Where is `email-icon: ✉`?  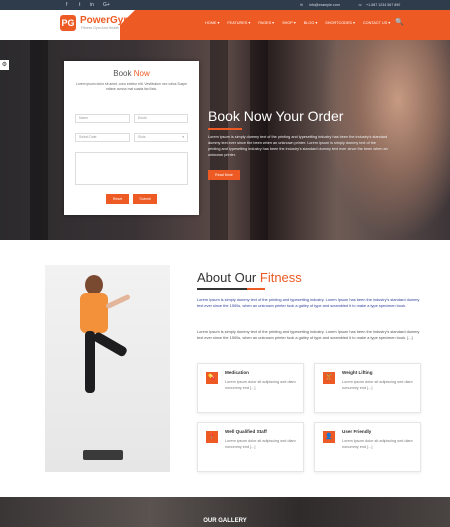
email-icon: ✉ is located at coordinates (302, 5).